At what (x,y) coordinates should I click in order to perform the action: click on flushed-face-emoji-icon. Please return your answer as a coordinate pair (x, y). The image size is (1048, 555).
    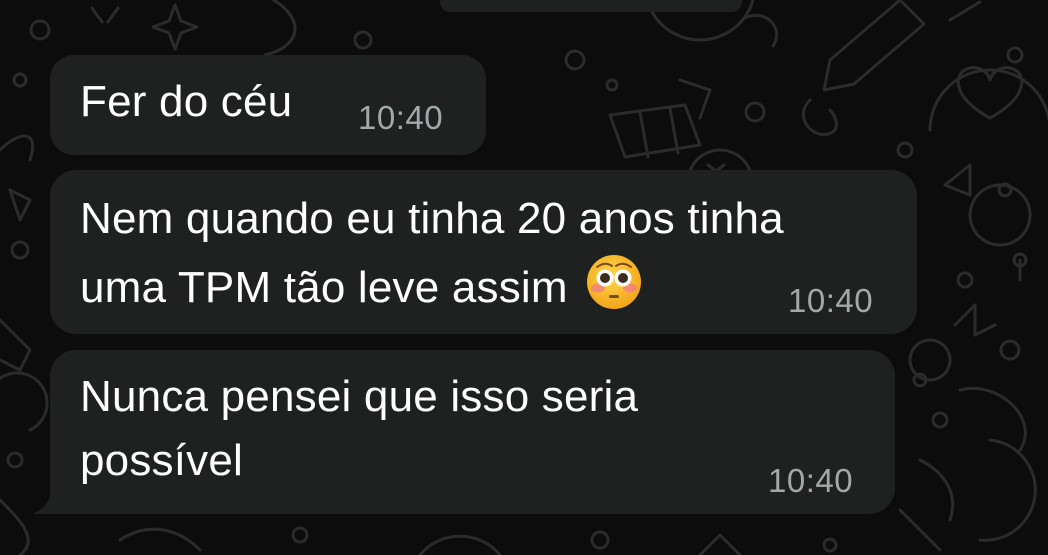
    Looking at the image, I should click on (614, 282).